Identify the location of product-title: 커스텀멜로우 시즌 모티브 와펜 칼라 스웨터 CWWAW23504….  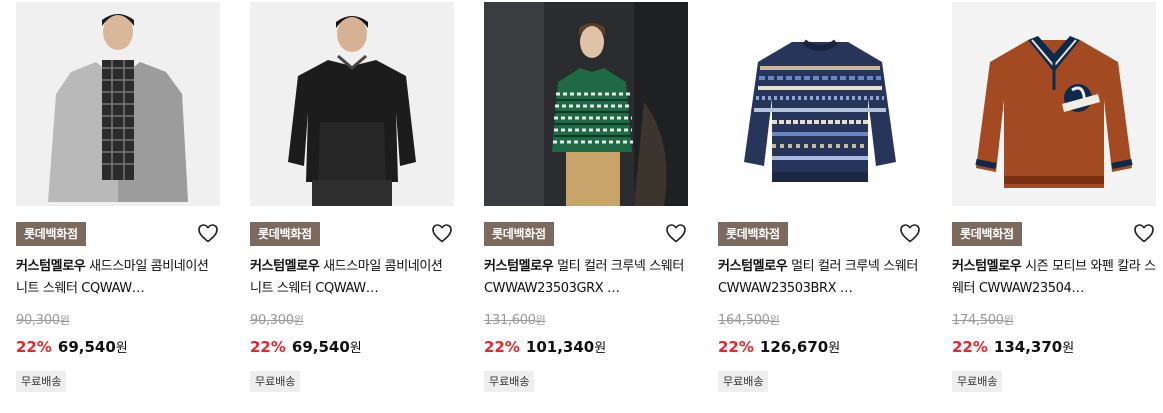
(1054, 278).